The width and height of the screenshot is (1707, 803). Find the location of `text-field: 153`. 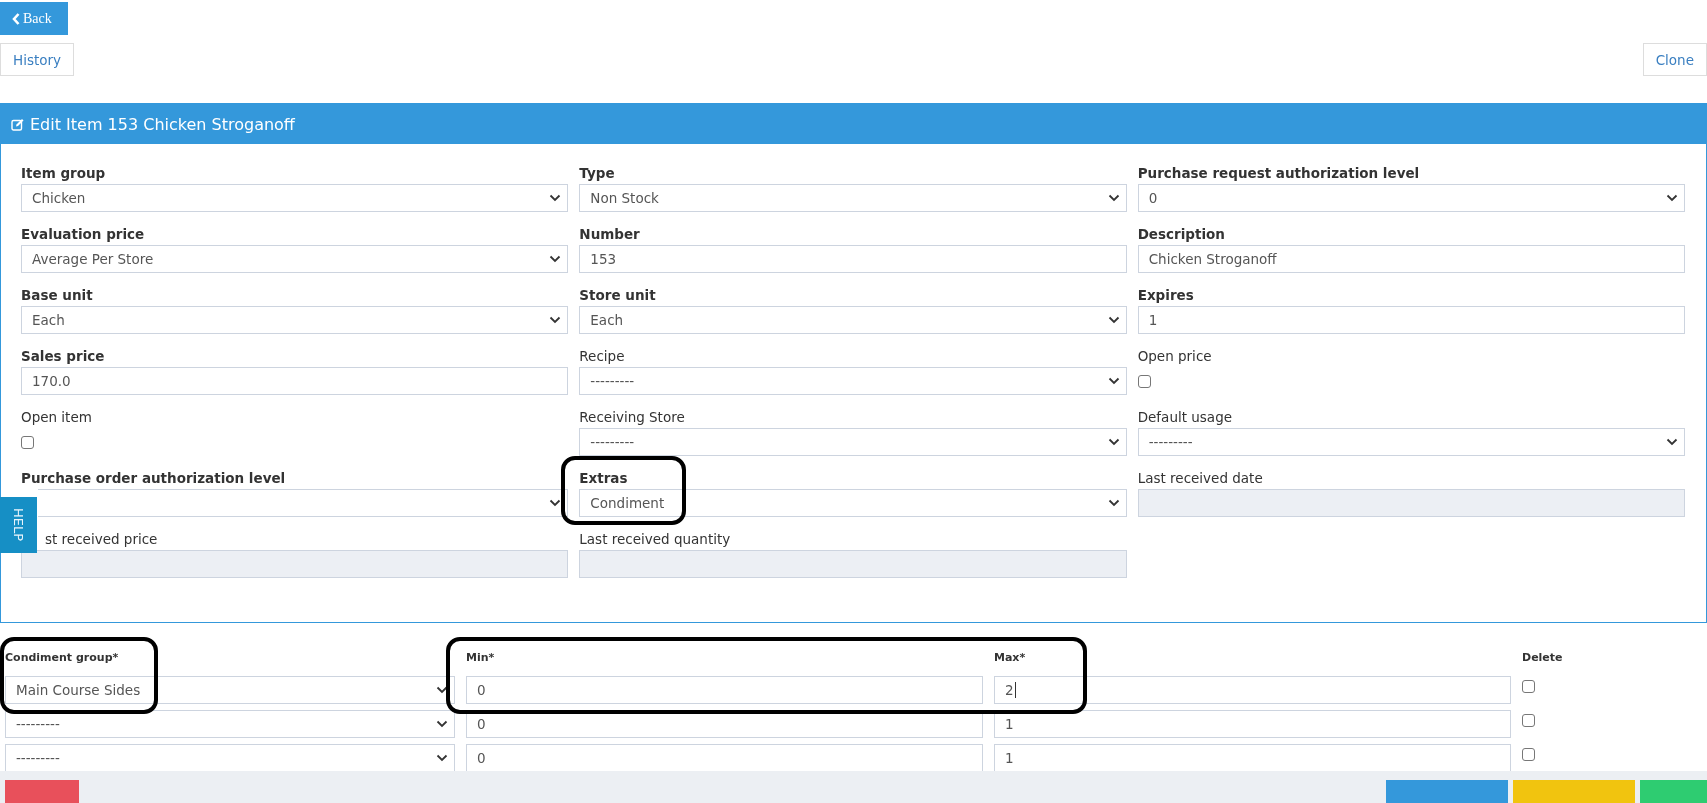

text-field: 153 is located at coordinates (853, 259).